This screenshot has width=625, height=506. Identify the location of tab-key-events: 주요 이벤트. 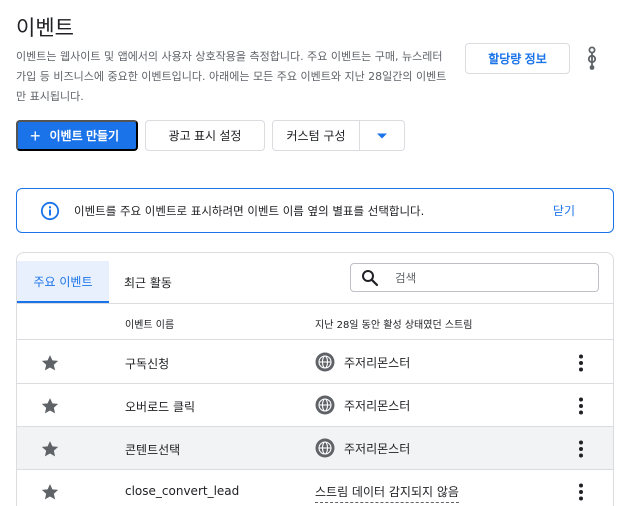
(63, 282).